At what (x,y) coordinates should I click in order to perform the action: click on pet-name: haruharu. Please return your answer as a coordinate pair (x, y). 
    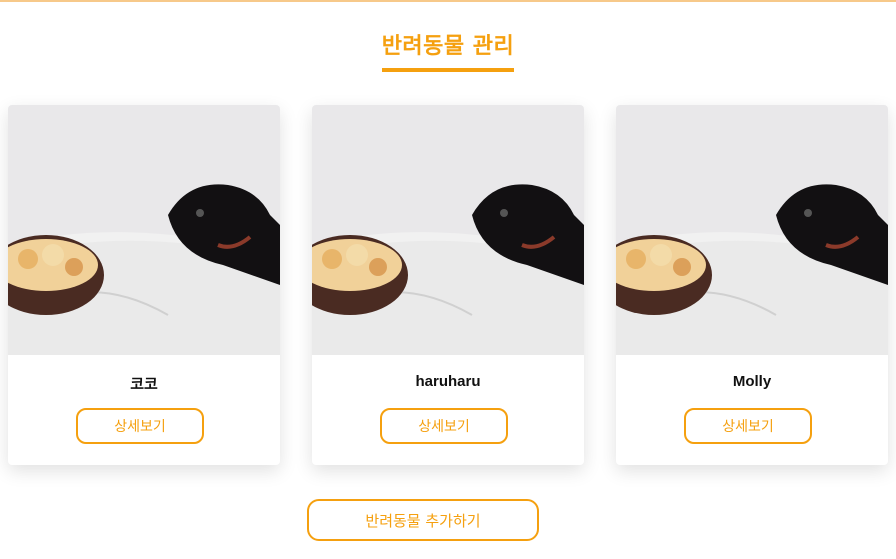
    Looking at the image, I should click on (448, 381).